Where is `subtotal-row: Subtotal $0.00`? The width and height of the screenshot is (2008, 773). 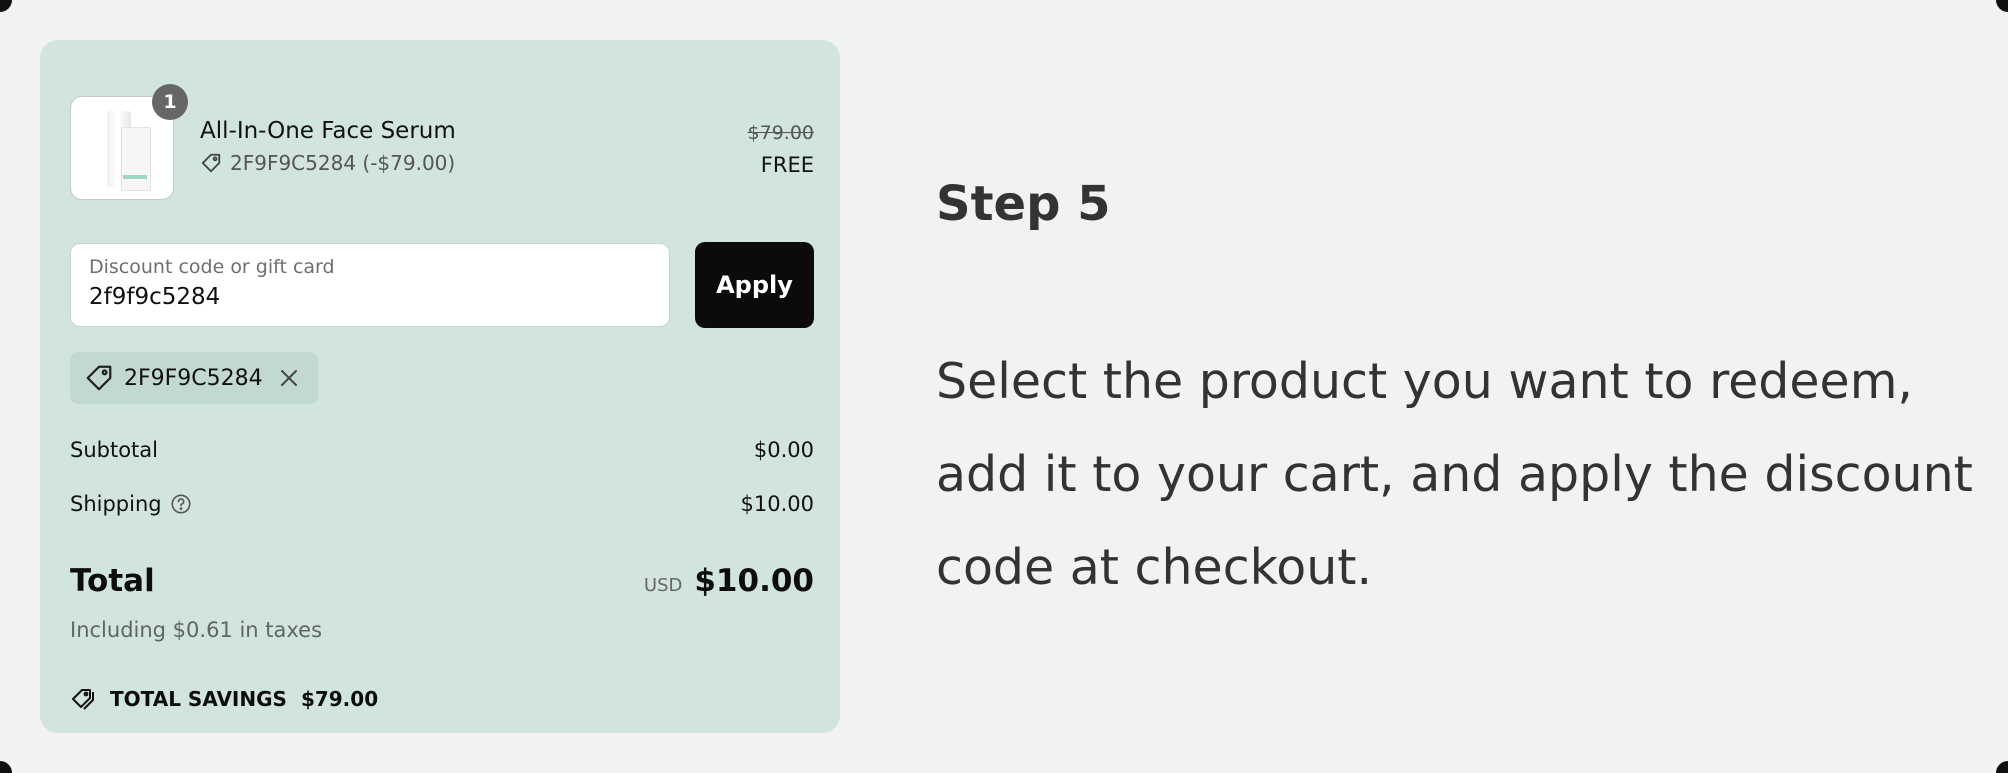
subtotal-row: Subtotal $0.00 is located at coordinates (442, 450).